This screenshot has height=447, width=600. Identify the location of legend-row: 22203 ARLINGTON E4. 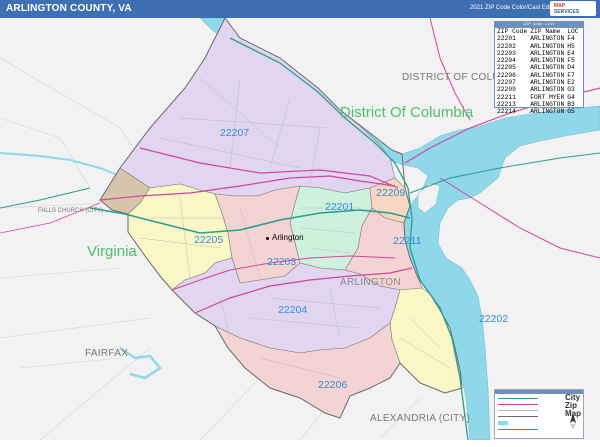
(538, 53).